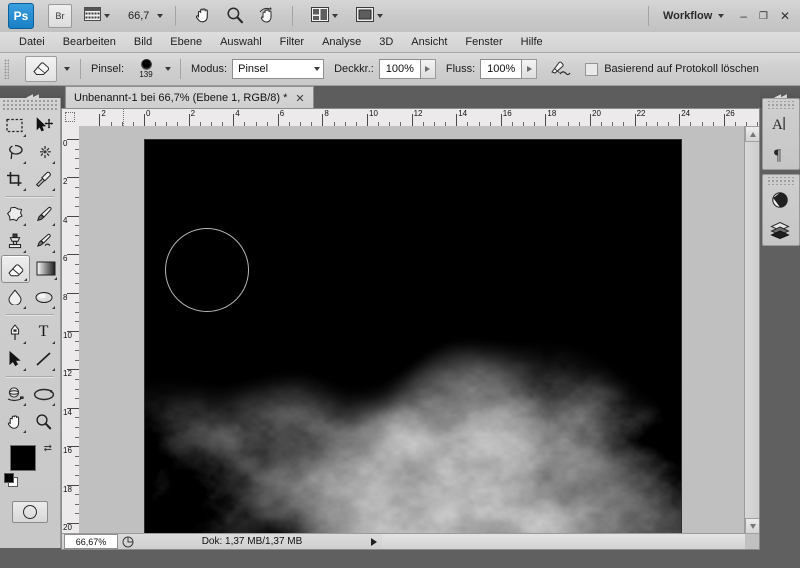 The image size is (800, 568). What do you see at coordinates (399, 69) in the screenshot?
I see `opacity-input: 100%` at bounding box center [399, 69].